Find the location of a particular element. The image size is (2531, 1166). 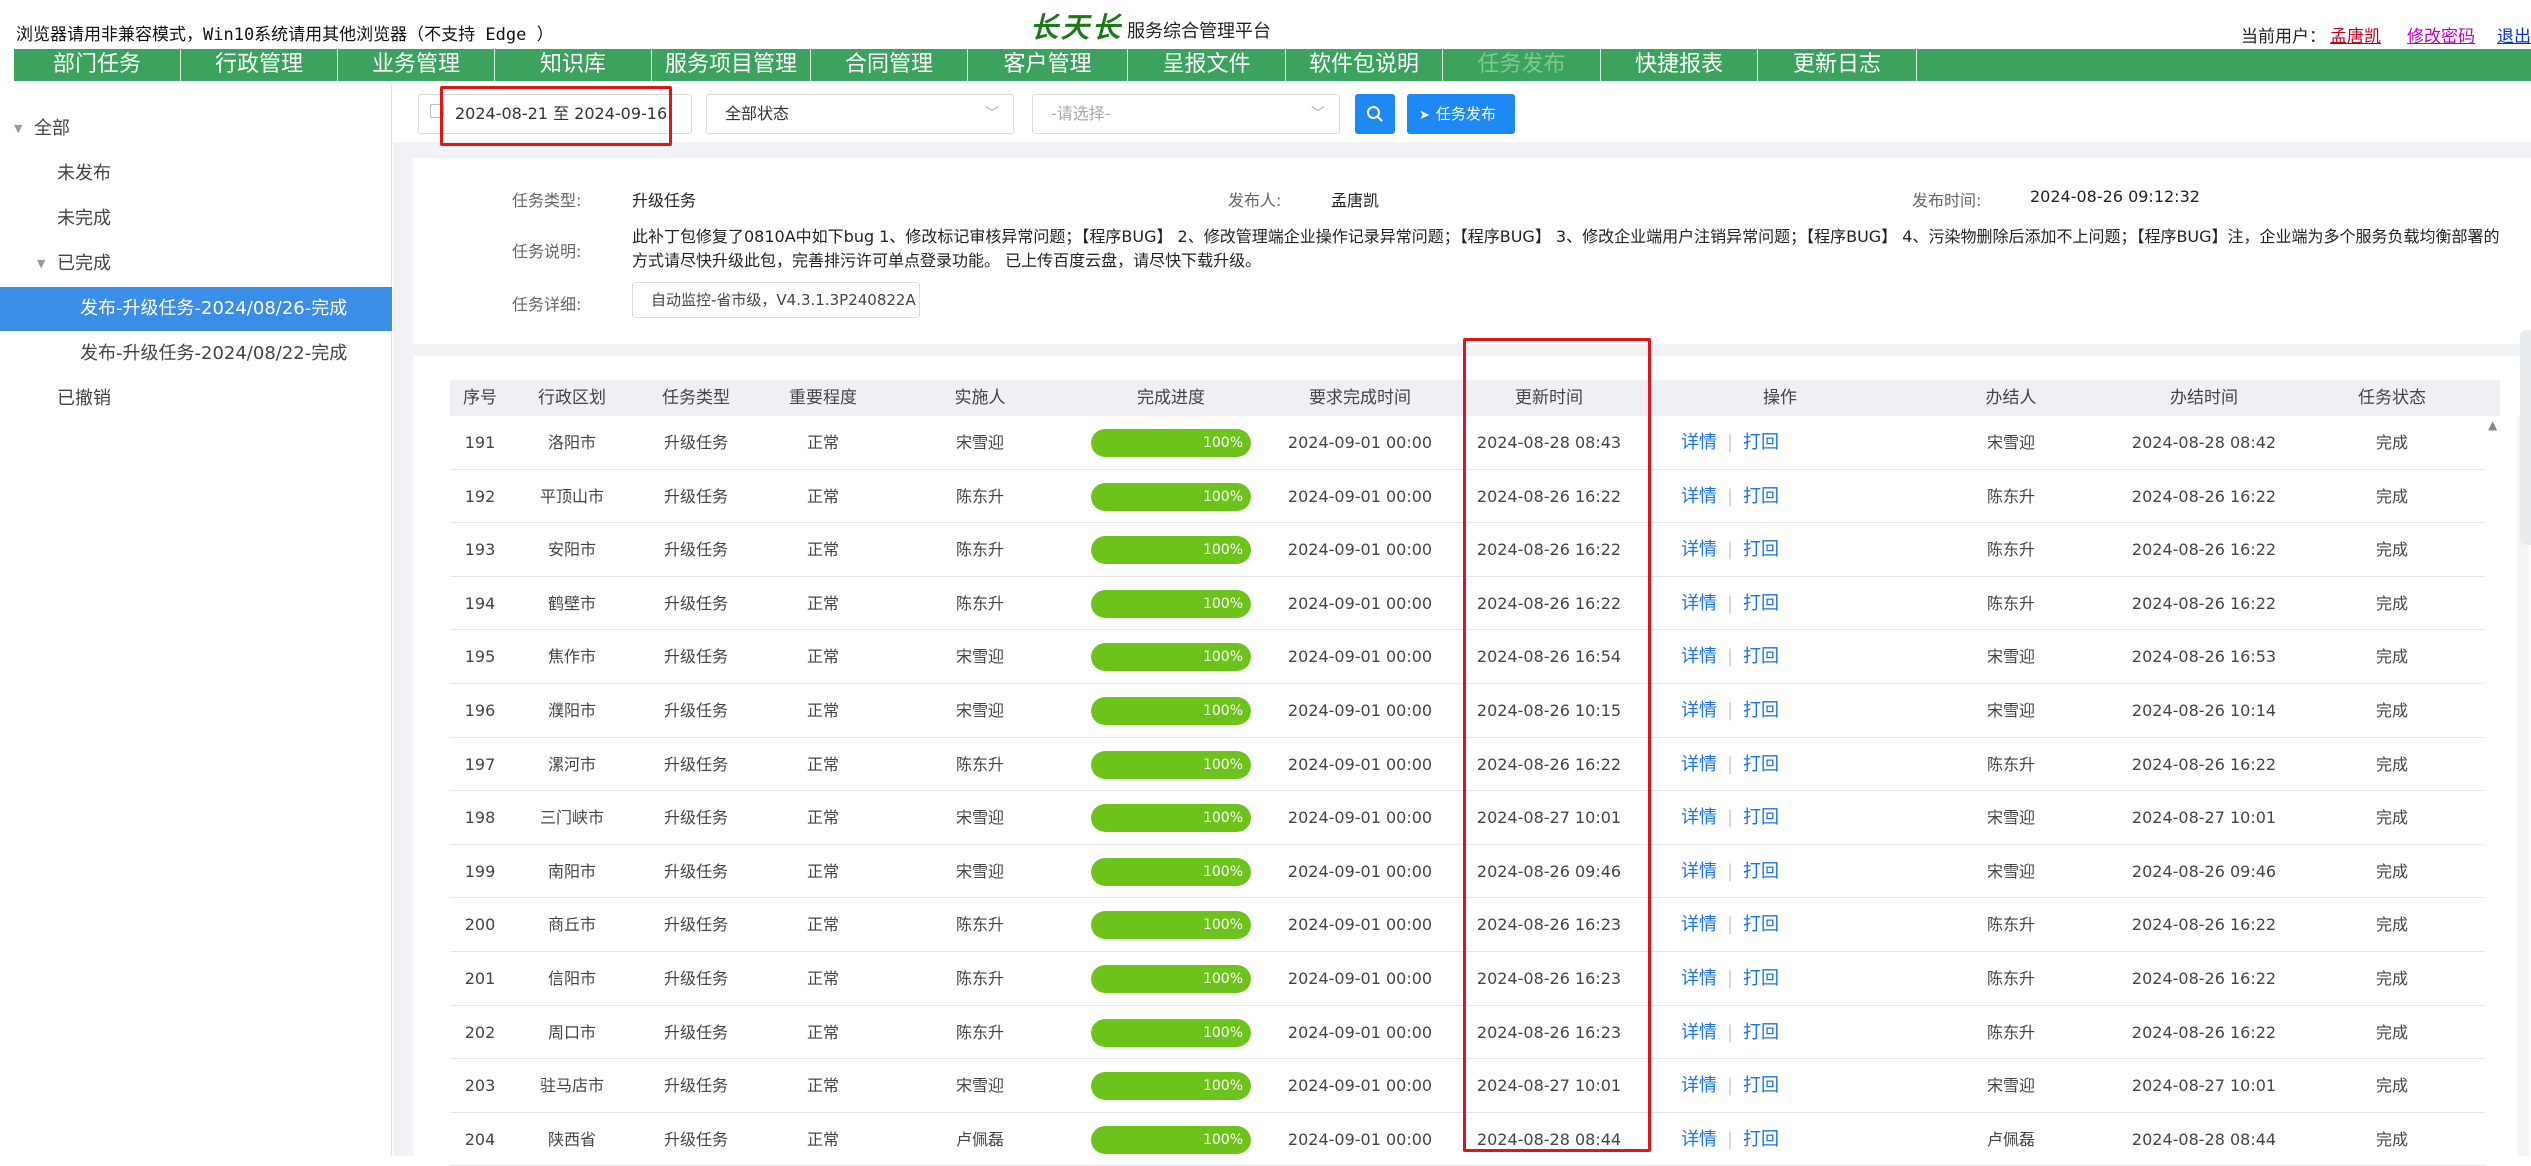

cell-seq: 195 is located at coordinates (480, 657).